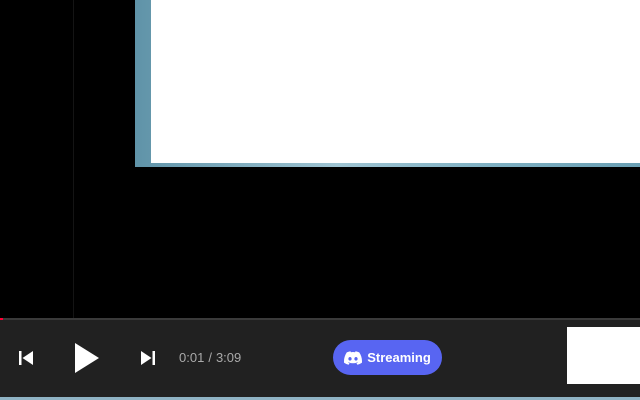 The height and width of the screenshot is (400, 640). I want to click on discord-icon, so click(353, 357).